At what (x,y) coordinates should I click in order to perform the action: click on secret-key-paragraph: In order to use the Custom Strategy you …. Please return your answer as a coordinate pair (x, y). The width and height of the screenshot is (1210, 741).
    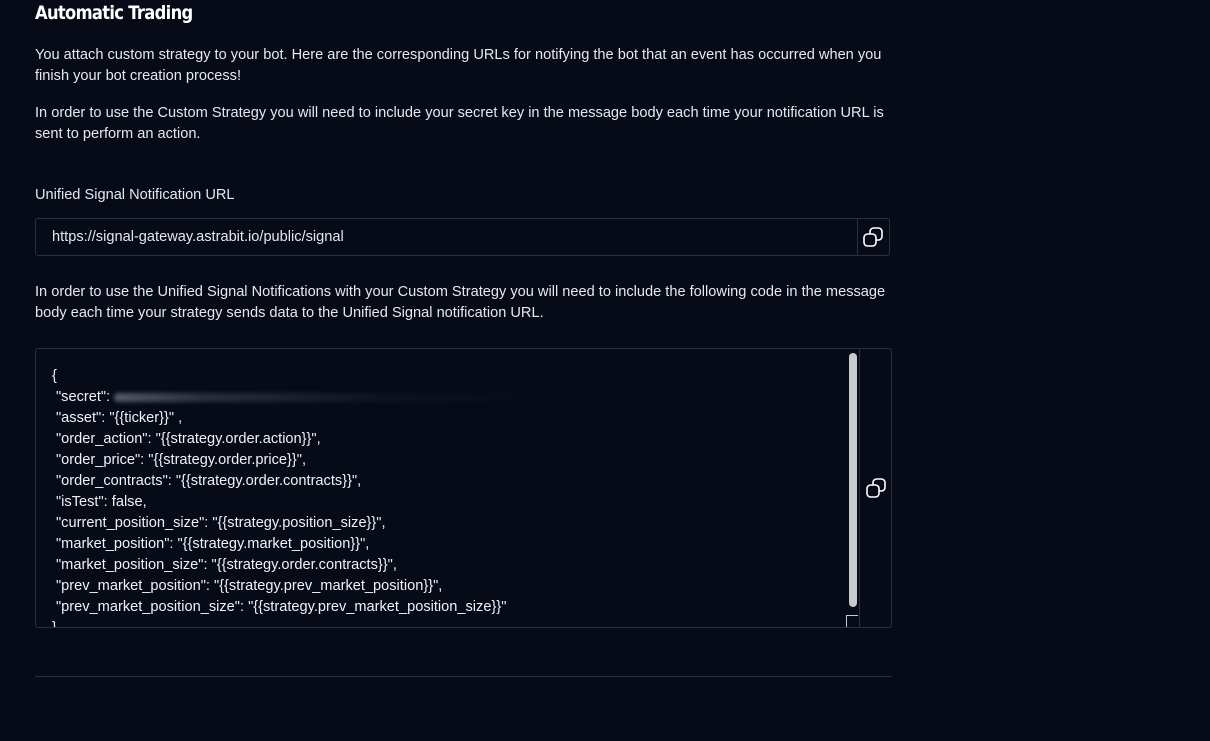
    Looking at the image, I should click on (459, 123).